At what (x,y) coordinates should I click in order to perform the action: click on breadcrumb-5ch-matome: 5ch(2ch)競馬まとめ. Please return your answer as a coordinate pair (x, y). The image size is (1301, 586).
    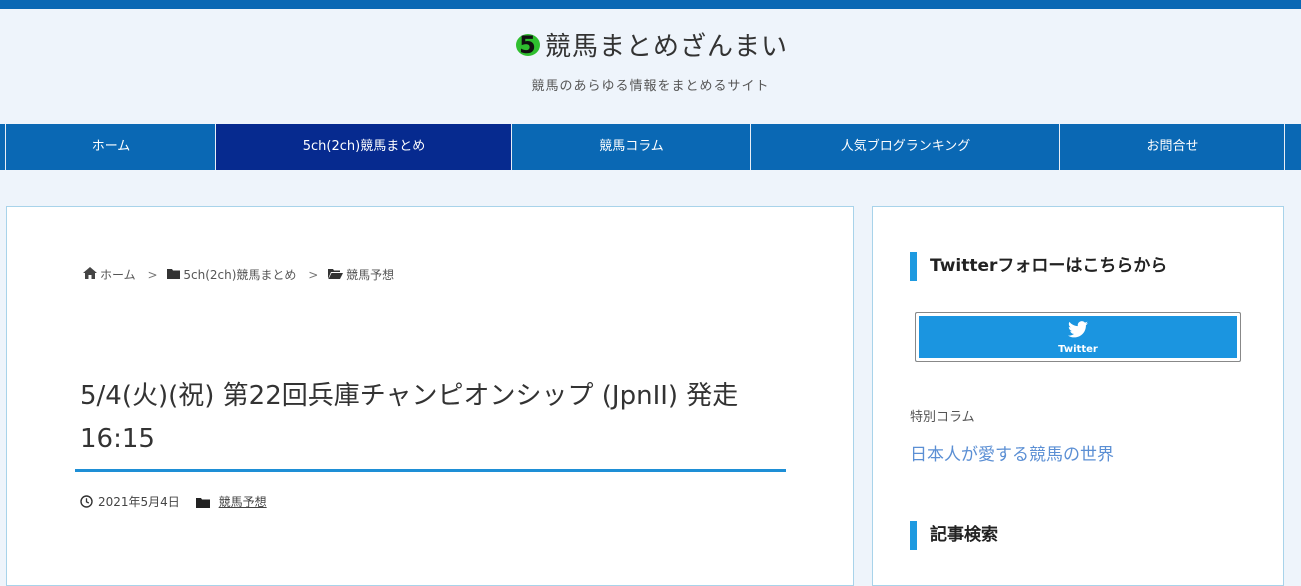
    Looking at the image, I should click on (239, 275).